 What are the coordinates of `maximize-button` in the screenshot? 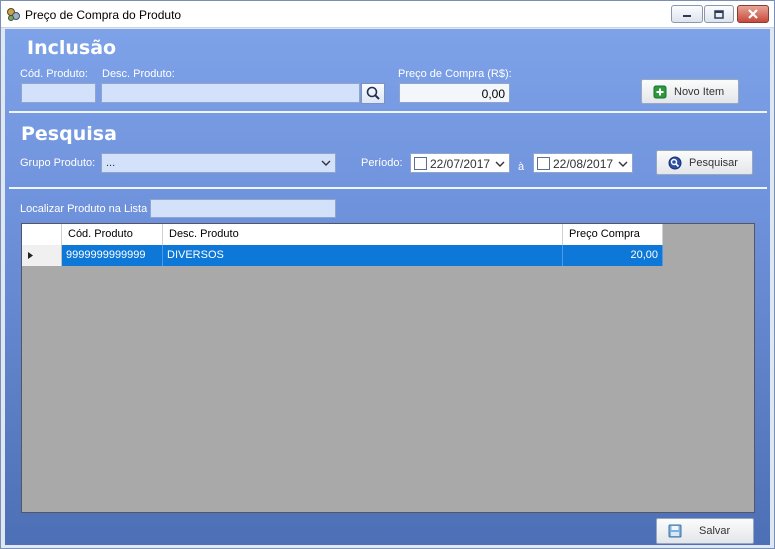 It's located at (719, 14).